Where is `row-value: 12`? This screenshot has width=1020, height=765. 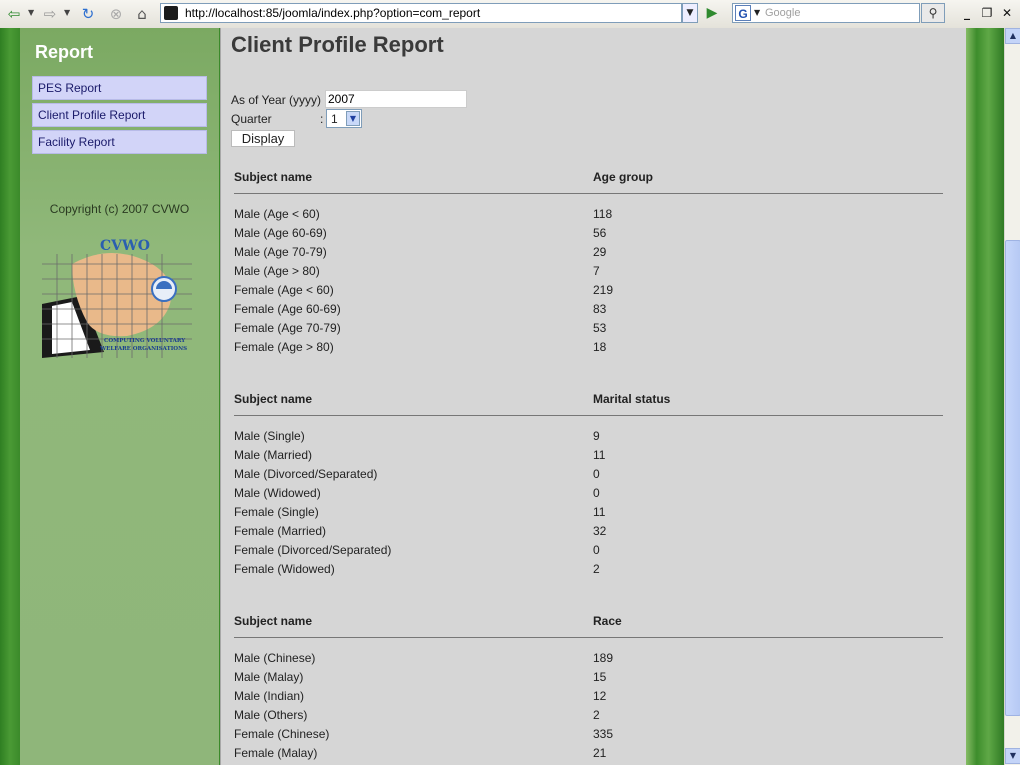 row-value: 12 is located at coordinates (600, 696).